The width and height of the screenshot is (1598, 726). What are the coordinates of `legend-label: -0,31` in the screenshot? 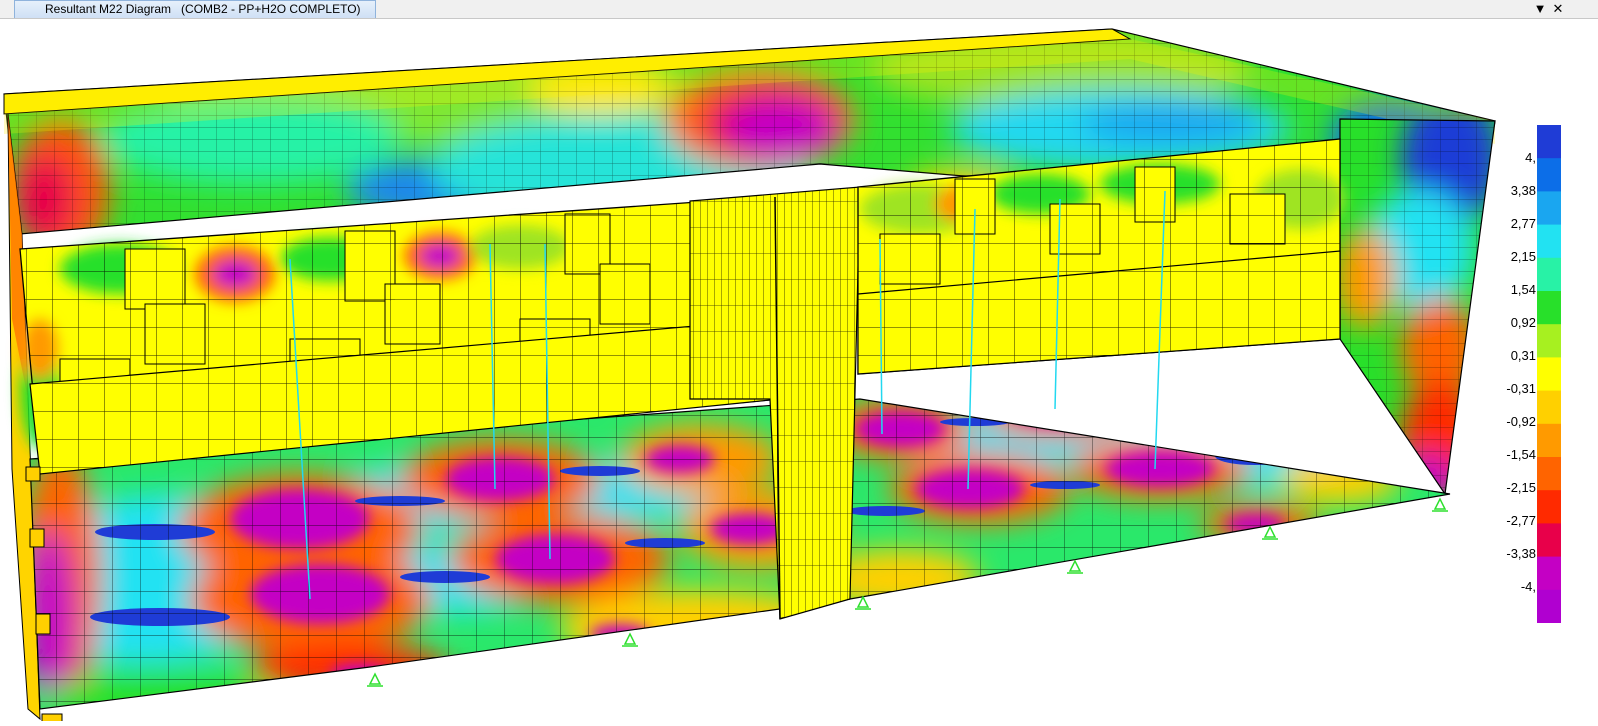 It's located at (1521, 388).